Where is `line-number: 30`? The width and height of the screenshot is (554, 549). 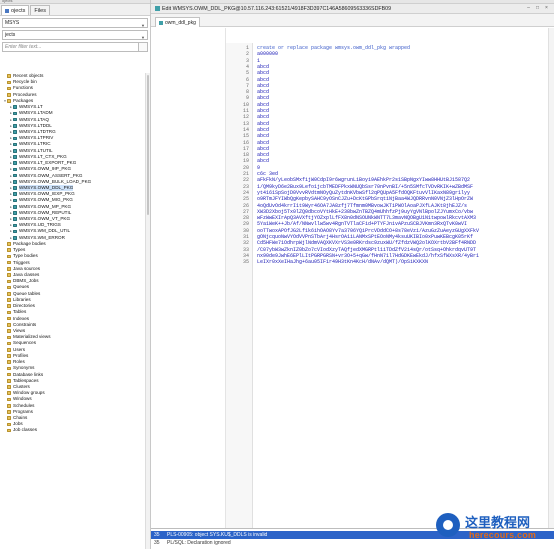
line-number: 30 is located at coordinates (245, 230).